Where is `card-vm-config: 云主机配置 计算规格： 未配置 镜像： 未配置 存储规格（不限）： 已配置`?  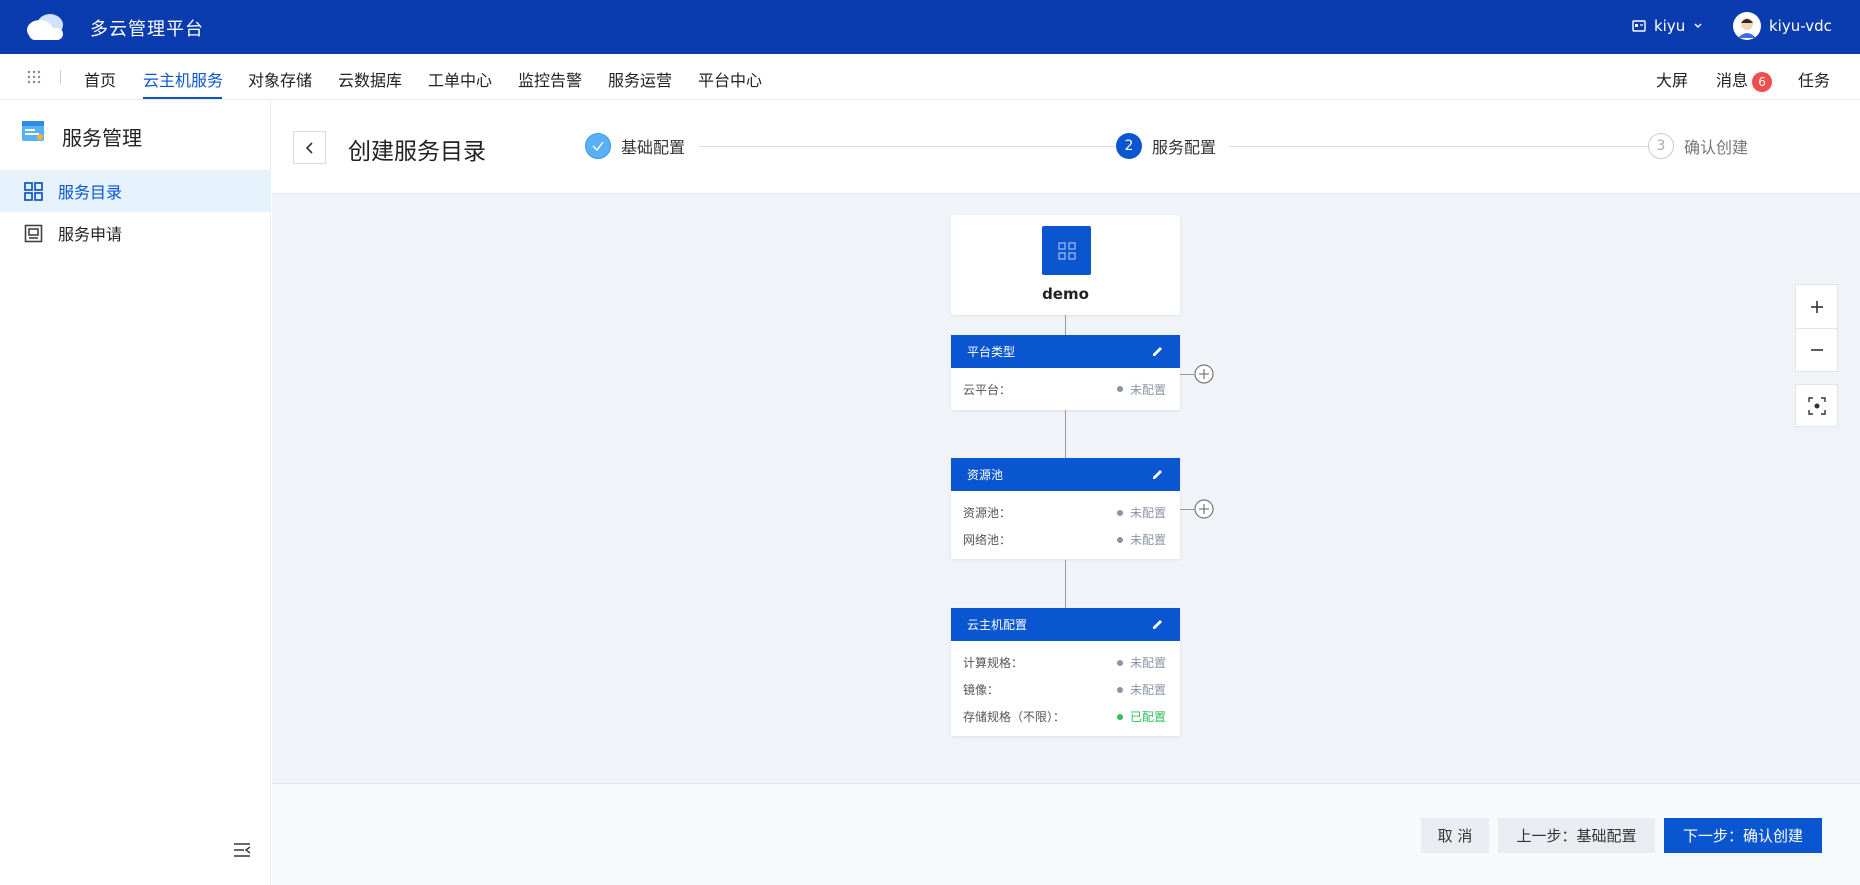 card-vm-config: 云主机配置 计算规格： 未配置 镜像： 未配置 存储规格（不限）： 已配置 is located at coordinates (1065, 672).